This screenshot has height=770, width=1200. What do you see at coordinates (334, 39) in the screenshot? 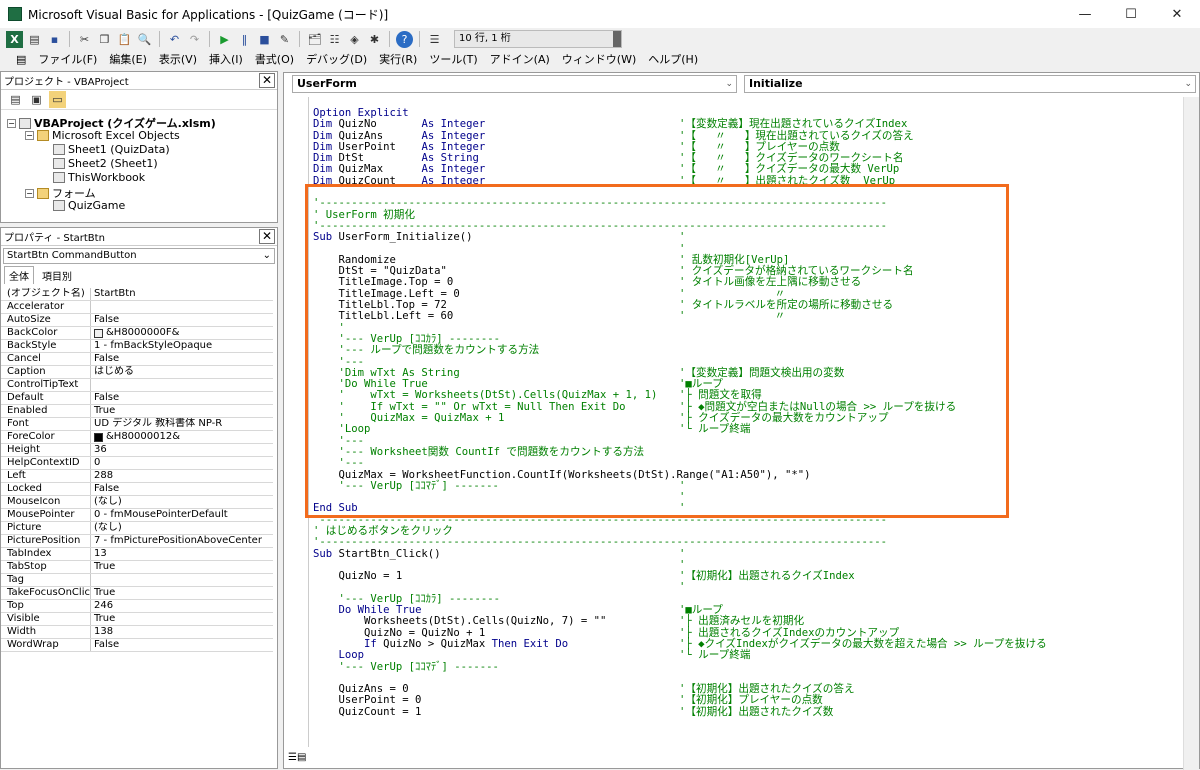
I see `properties-window-icon: ☷` at bounding box center [334, 39].